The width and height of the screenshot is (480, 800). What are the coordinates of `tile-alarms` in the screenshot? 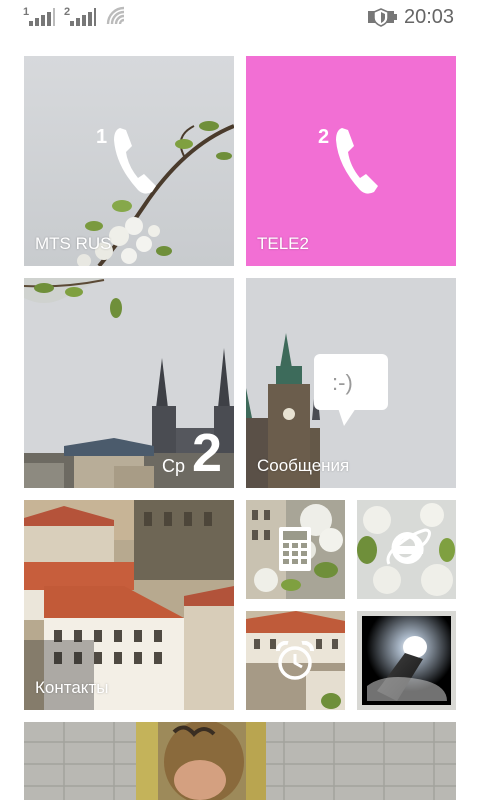 It's located at (295, 660).